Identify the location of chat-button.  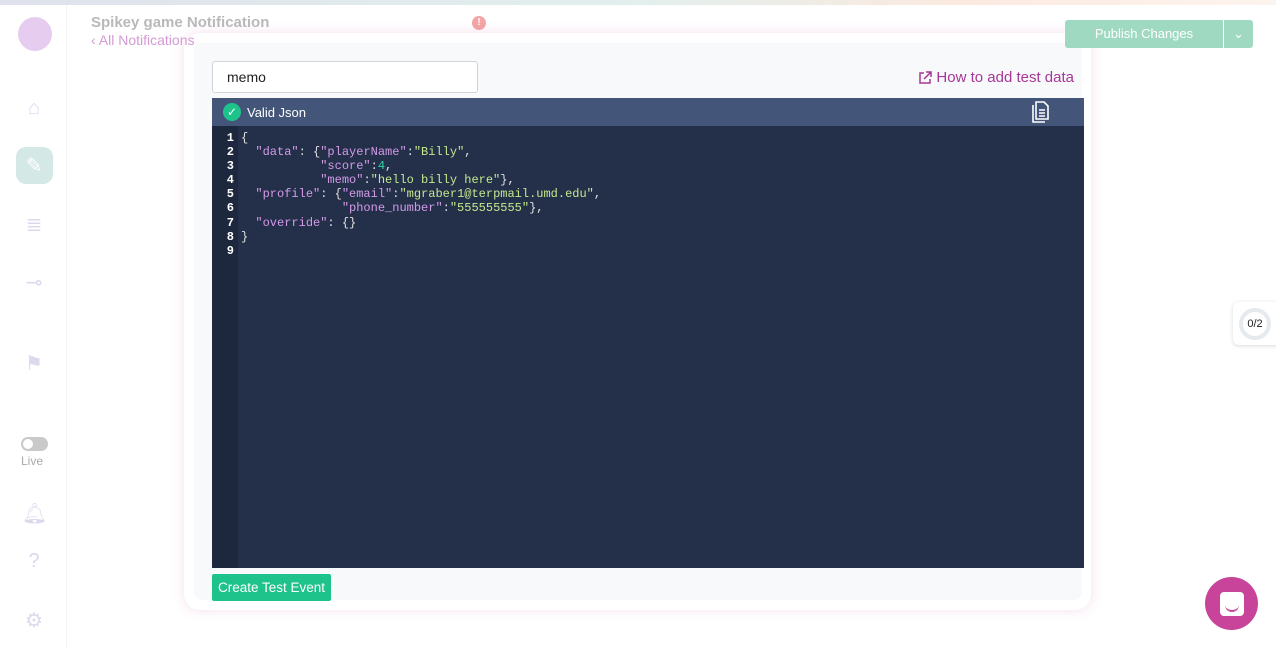
(1231, 603).